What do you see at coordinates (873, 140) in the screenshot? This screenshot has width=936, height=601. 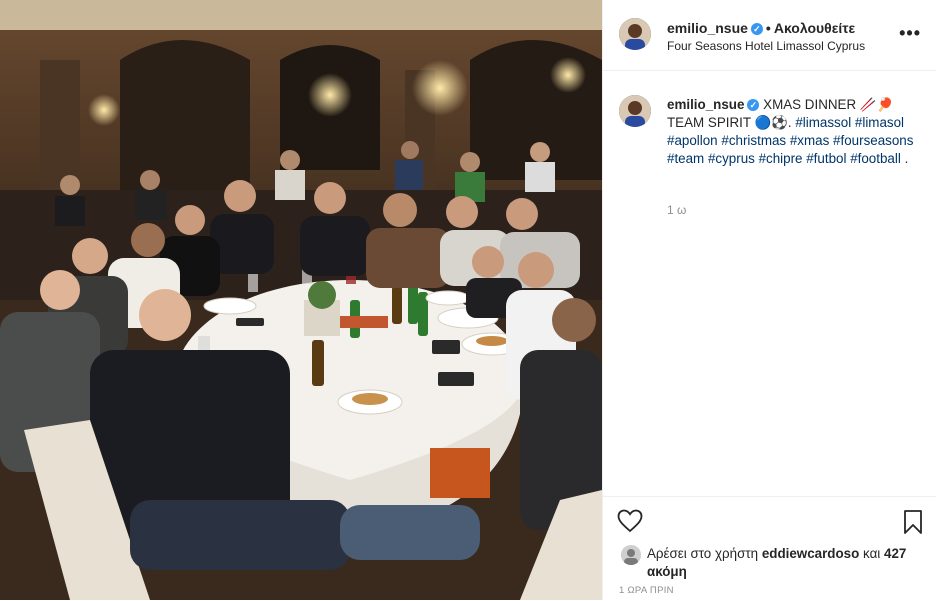 I see `hashtag-link: #fourseasons` at bounding box center [873, 140].